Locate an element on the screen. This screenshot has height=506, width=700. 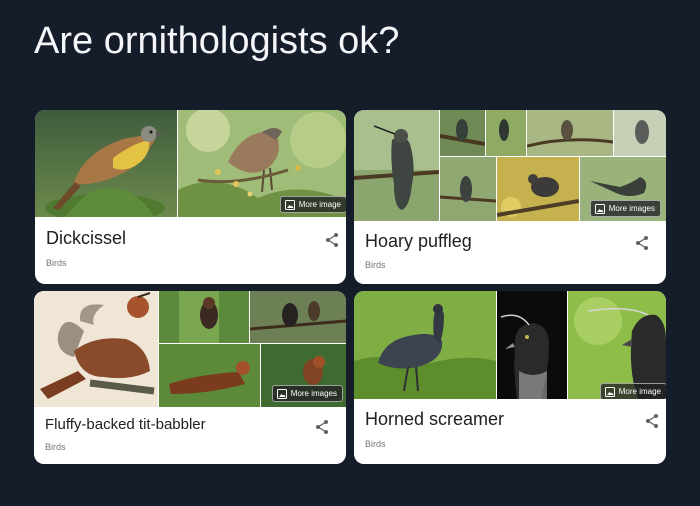
card-title: Hoary puffleg is located at coordinates (418, 241).